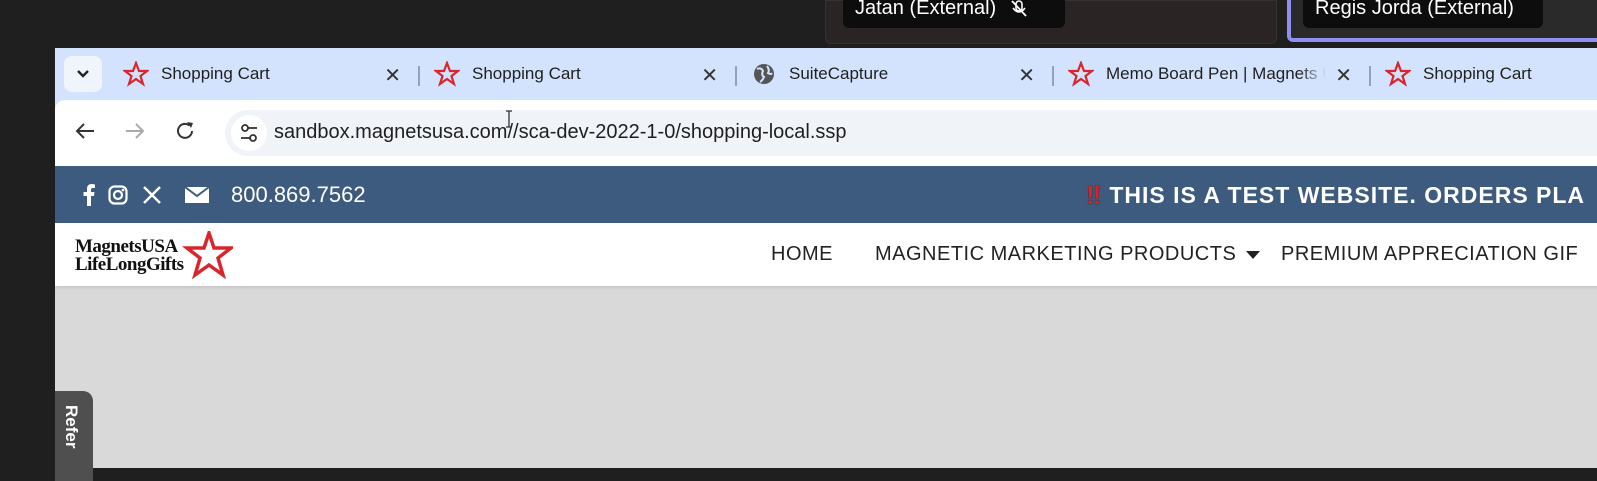 The width and height of the screenshot is (1597, 481). What do you see at coordinates (509, 119) in the screenshot?
I see `text-cursor-icon` at bounding box center [509, 119].